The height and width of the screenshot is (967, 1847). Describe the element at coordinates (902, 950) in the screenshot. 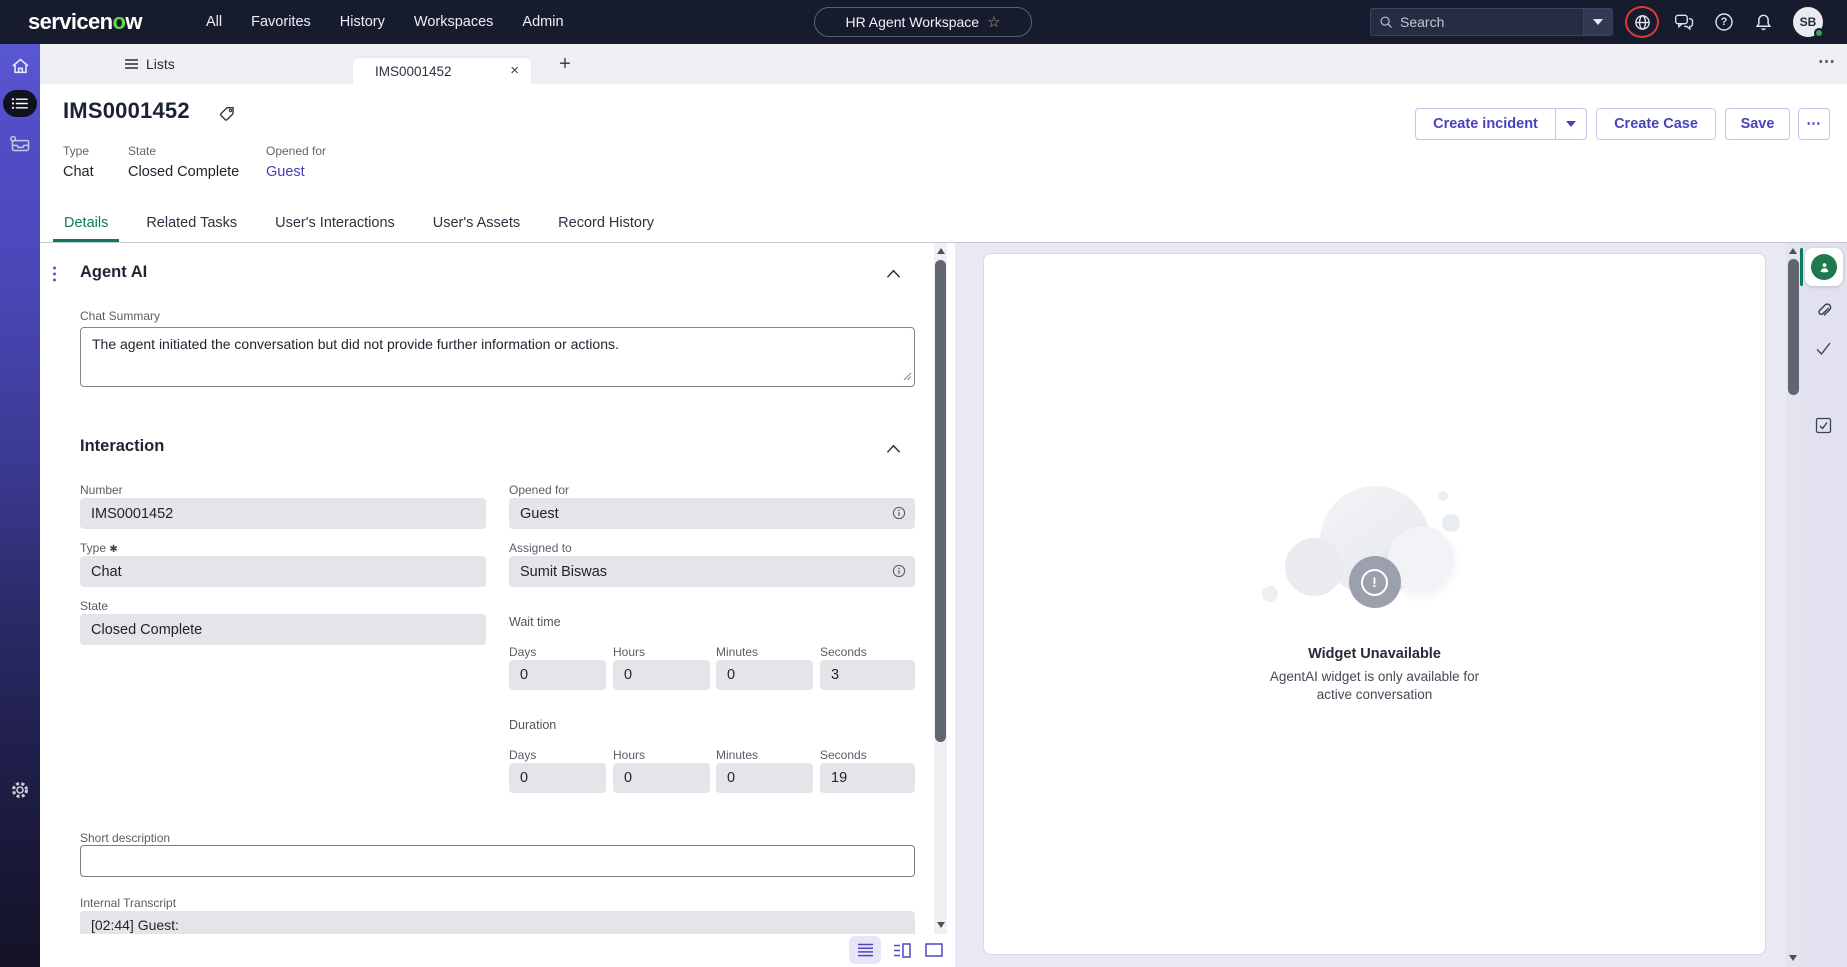

I see `view-split-button` at that location.